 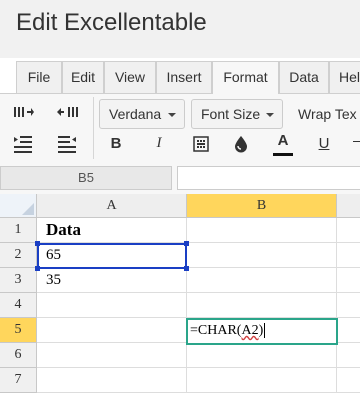 What do you see at coordinates (262, 206) in the screenshot?
I see `column-header-b: B` at bounding box center [262, 206].